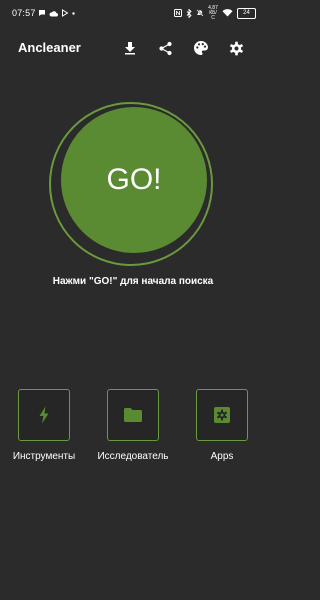 Image resolution: width=320 pixels, height=600 pixels. I want to click on folder-icon, so click(133, 415).